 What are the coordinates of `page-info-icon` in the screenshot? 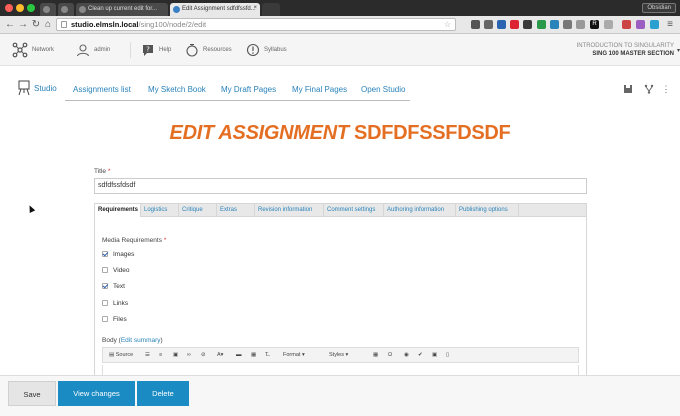 It's located at (64, 24).